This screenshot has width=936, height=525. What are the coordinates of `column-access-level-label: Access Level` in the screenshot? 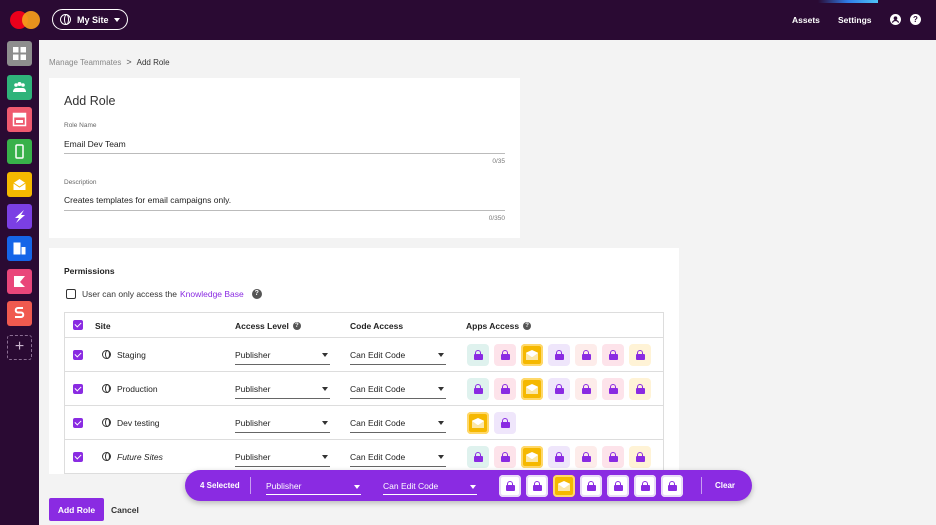 It's located at (262, 326).